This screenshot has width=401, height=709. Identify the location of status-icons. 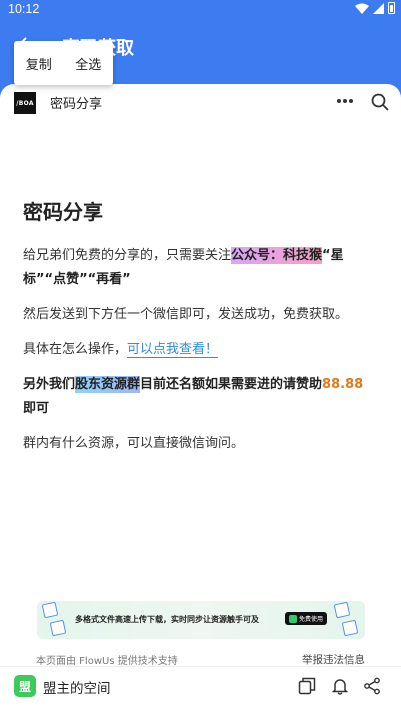
(375, 8).